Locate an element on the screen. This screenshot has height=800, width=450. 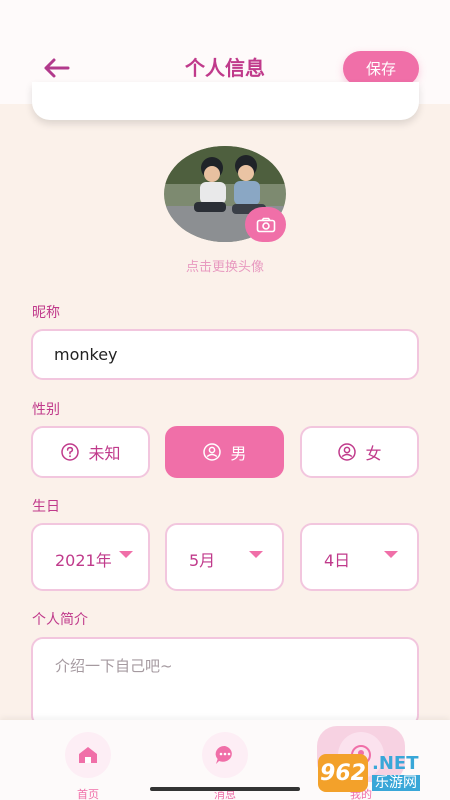
change-avatar-hint: 点击更换头像 is located at coordinates (225, 265).